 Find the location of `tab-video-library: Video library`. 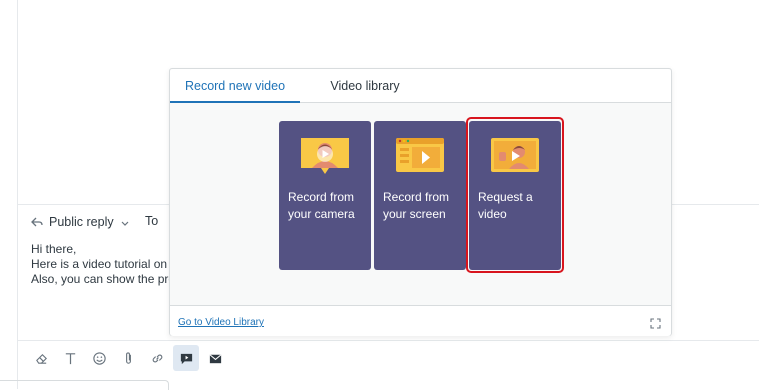

tab-video-library: Video library is located at coordinates (365, 85).